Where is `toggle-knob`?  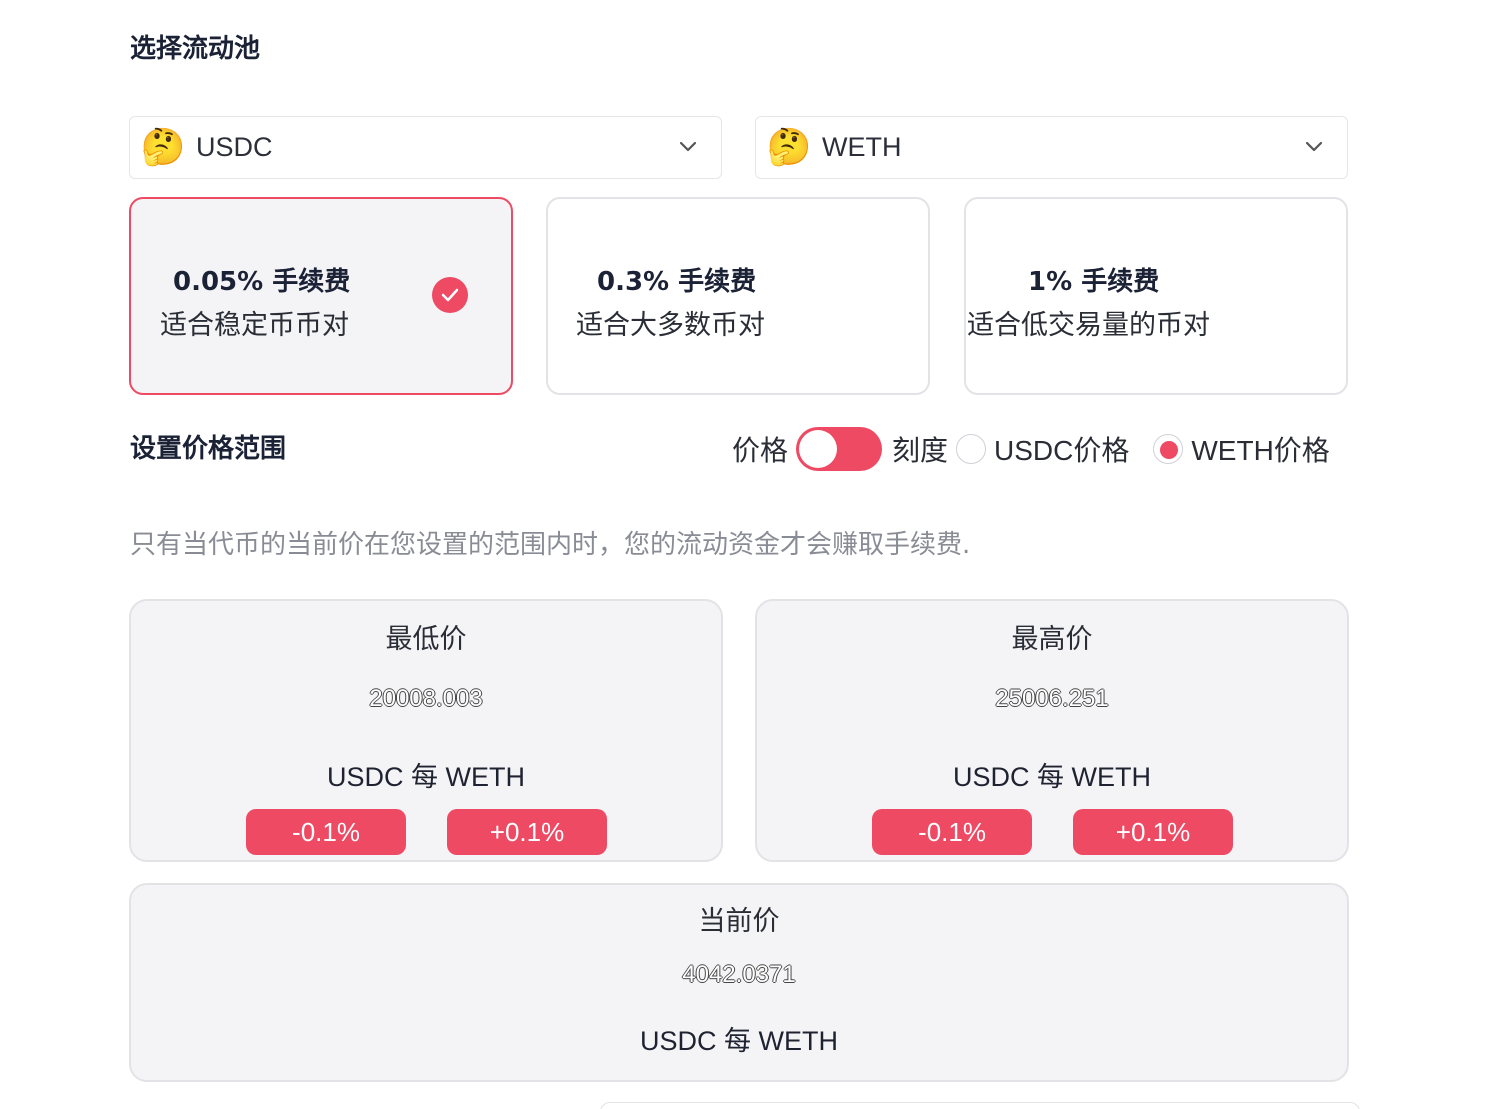
toggle-knob is located at coordinates (818, 449).